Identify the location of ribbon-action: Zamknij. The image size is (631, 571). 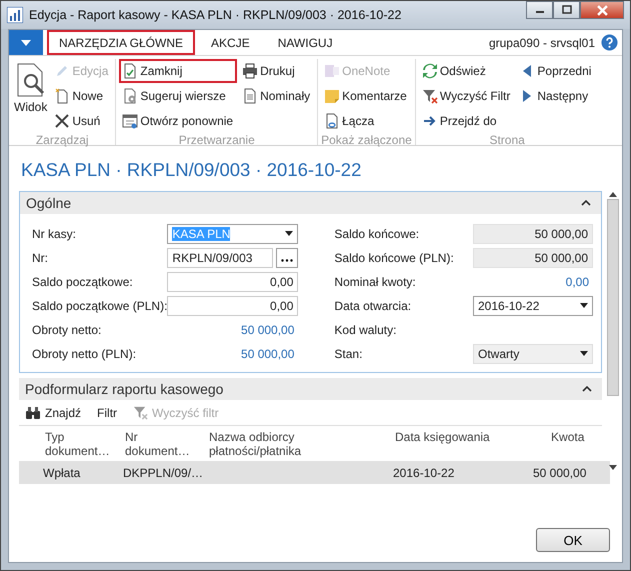
(178, 71).